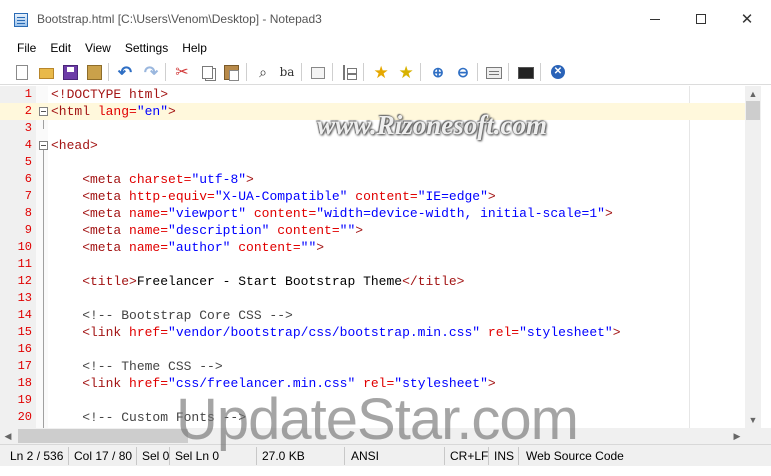 This screenshot has width=771, height=476. What do you see at coordinates (194, 48) in the screenshot?
I see `menu-help: Help` at bounding box center [194, 48].